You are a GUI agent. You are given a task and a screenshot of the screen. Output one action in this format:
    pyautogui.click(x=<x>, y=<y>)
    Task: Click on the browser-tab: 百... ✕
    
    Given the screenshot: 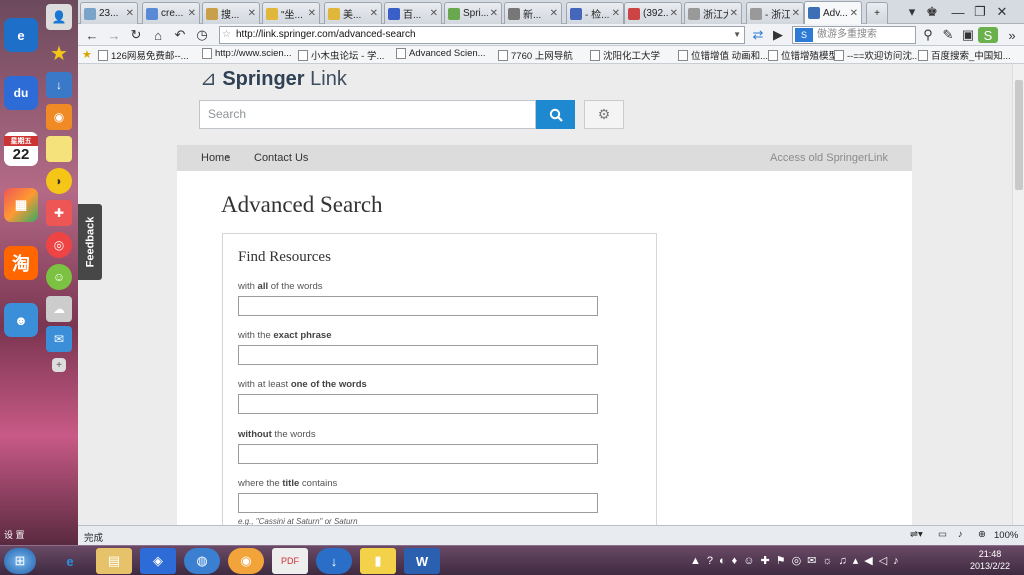 What is the action you would take?
    pyautogui.click(x=413, y=13)
    